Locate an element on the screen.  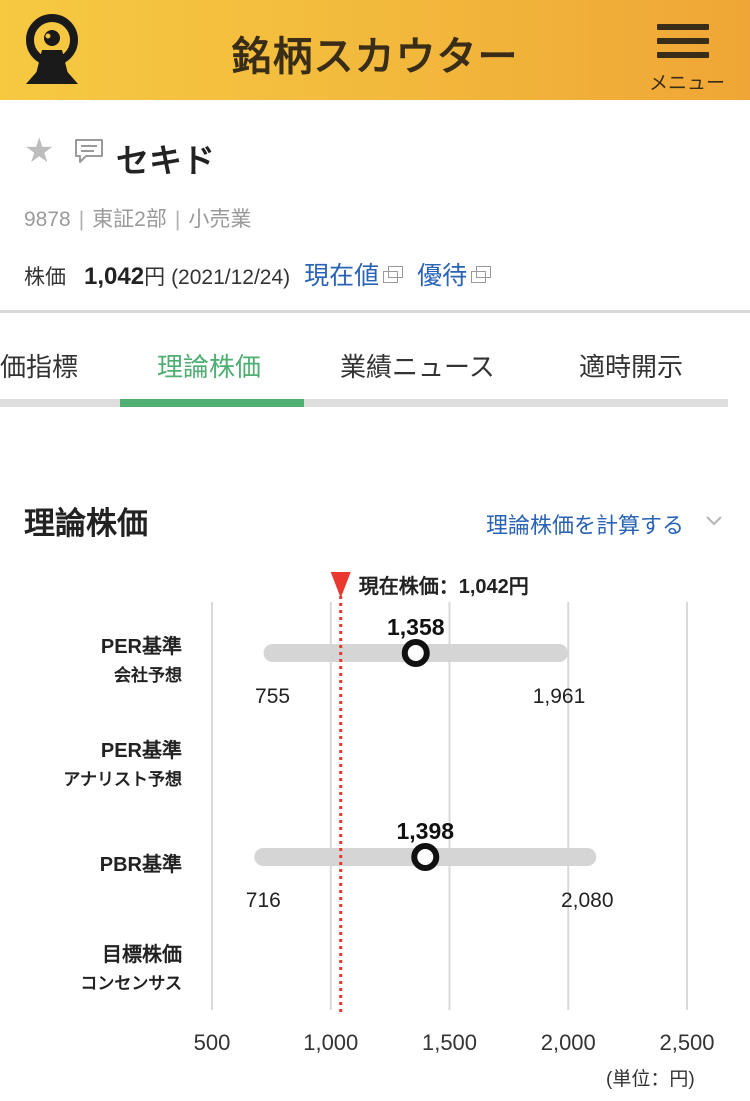
x-tick-label: 2,000 is located at coordinates (568, 1042).